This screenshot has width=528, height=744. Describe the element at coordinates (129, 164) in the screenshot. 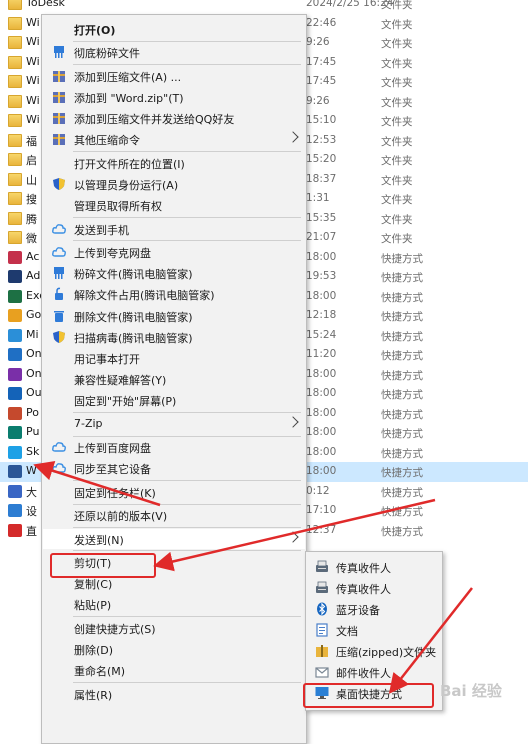

I see `menu-item-label: 打开文件所在的位置(I)` at that location.